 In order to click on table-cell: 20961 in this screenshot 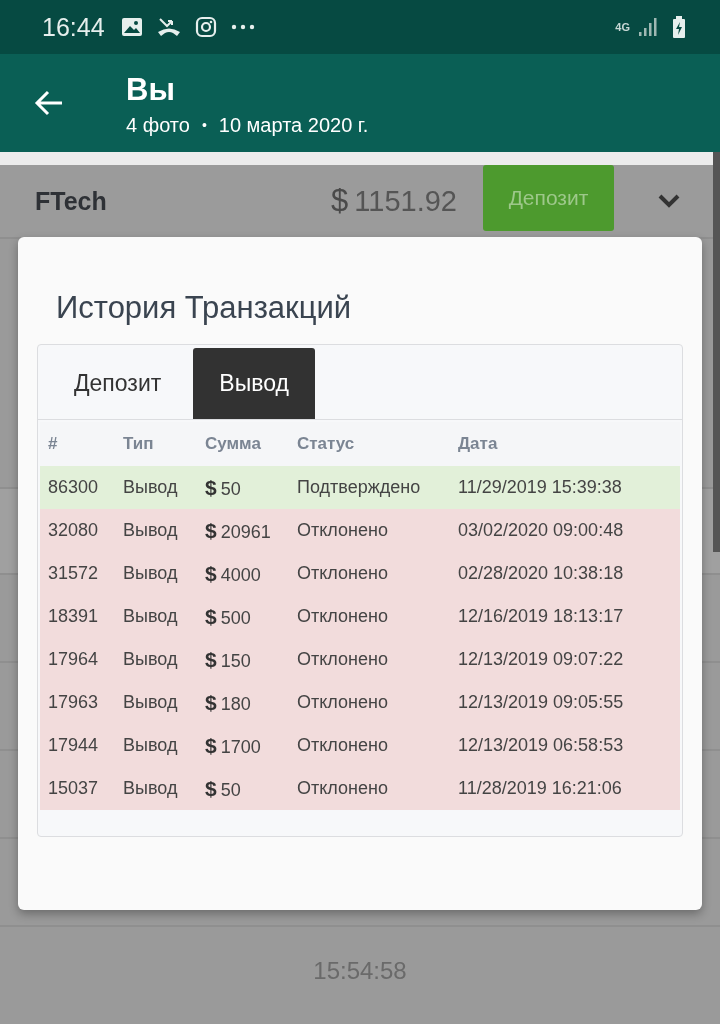, I will do `click(245, 531)`.